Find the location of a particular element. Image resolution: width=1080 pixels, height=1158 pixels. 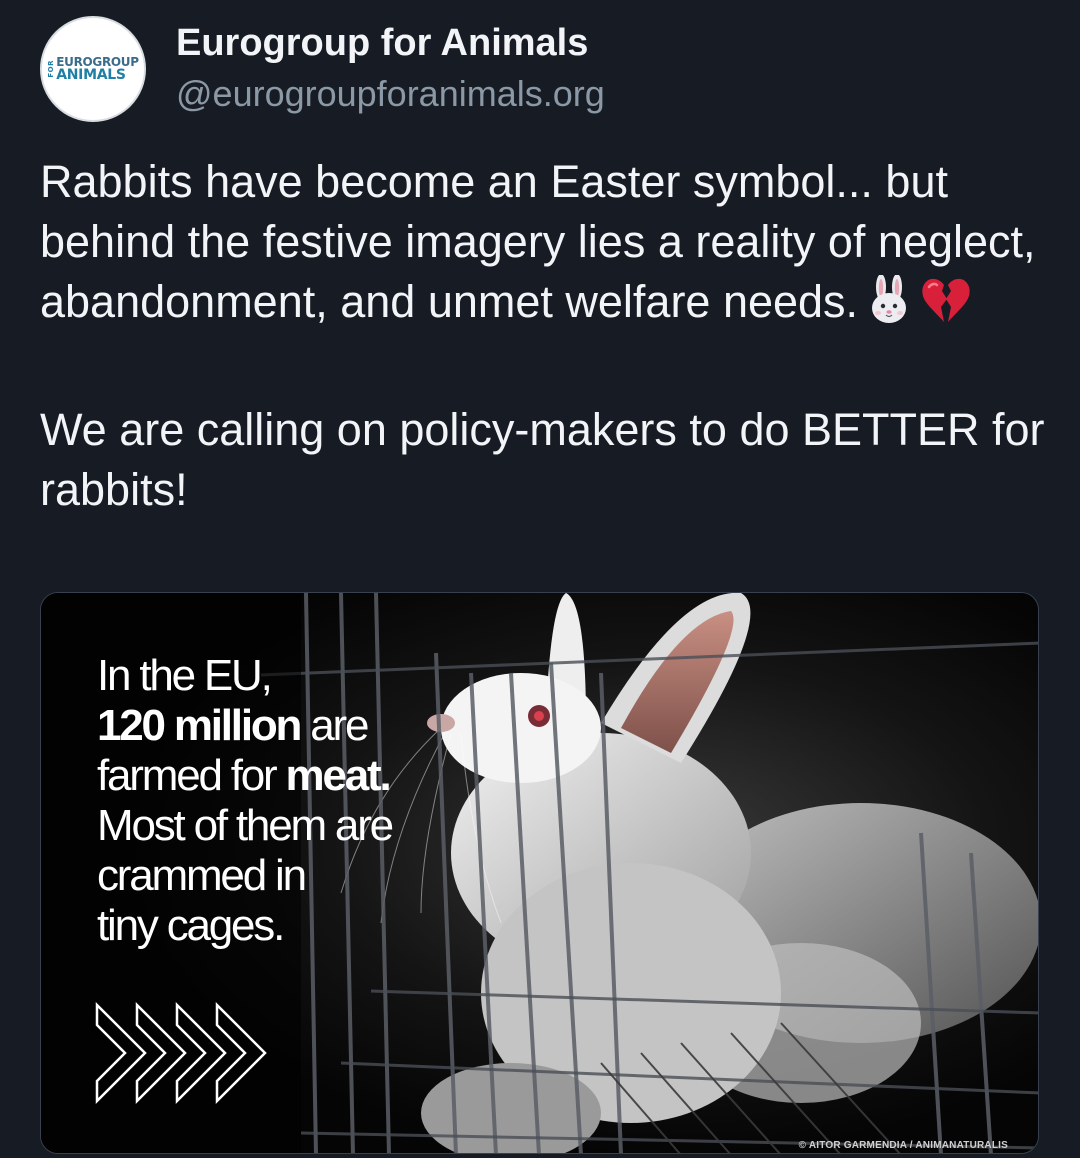

logo-for: FOR is located at coordinates (51, 69).